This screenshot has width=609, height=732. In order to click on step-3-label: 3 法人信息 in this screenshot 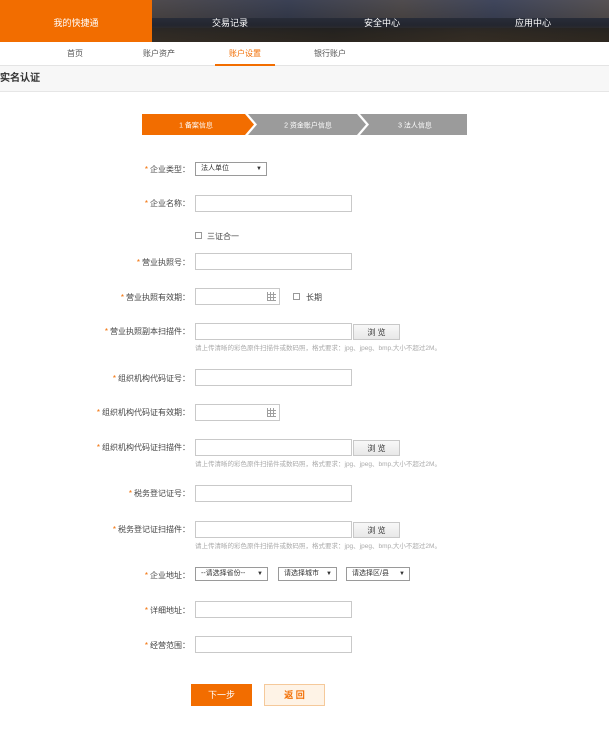, I will do `click(415, 125)`.